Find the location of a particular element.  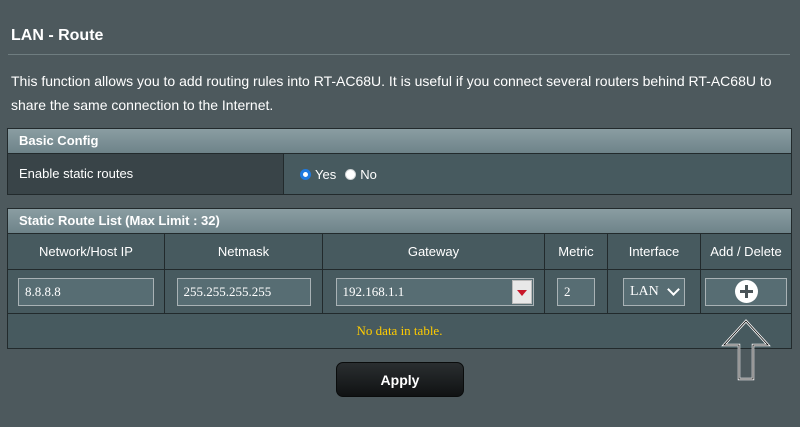

radio-yes-label: Yes is located at coordinates (326, 174).